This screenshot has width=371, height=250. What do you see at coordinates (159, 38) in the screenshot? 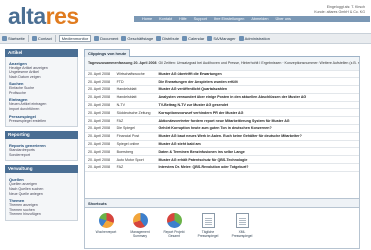
I see `distribute-icon` at bounding box center [159, 38].